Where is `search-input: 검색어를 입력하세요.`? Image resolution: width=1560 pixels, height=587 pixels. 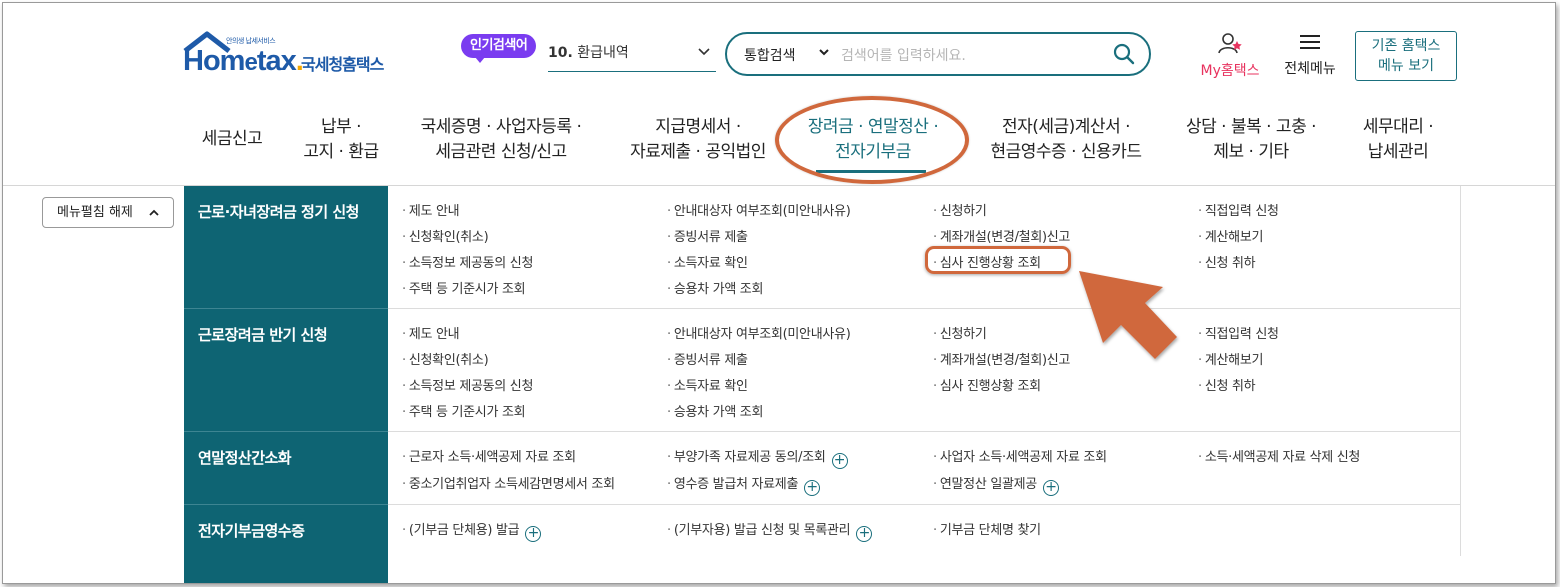
search-input: 검색어를 입력하세요. is located at coordinates (903, 55).